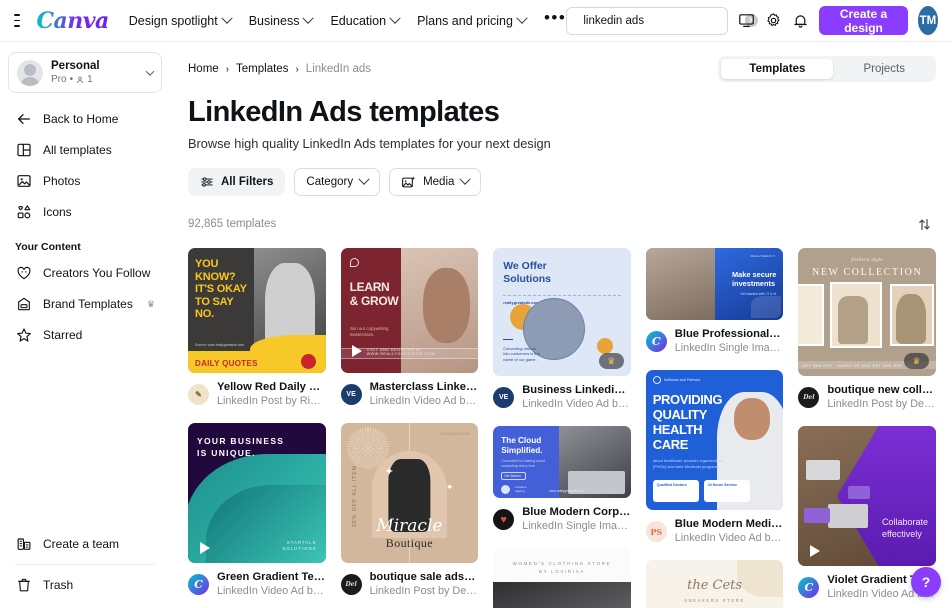 The image size is (952, 608). What do you see at coordinates (522, 445) in the screenshot?
I see `art-text: The Cloud Simplified.` at bounding box center [522, 445].